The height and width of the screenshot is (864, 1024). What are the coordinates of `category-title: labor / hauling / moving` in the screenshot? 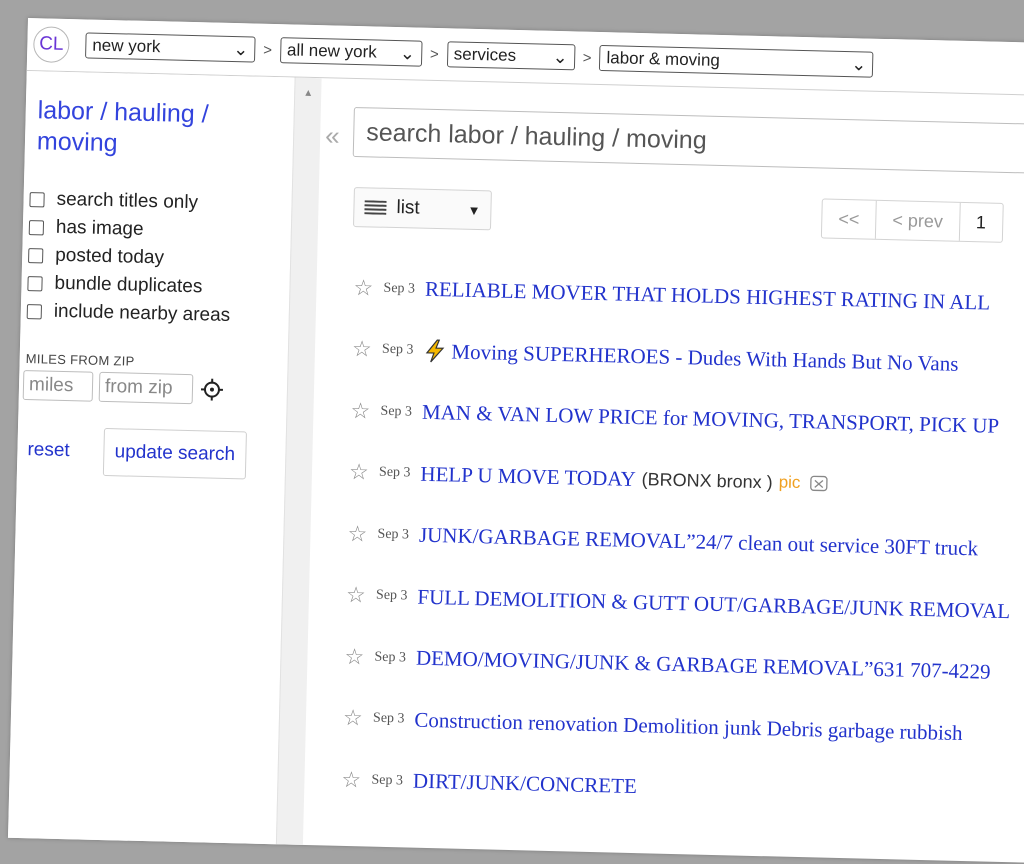 It's located at (165, 129).